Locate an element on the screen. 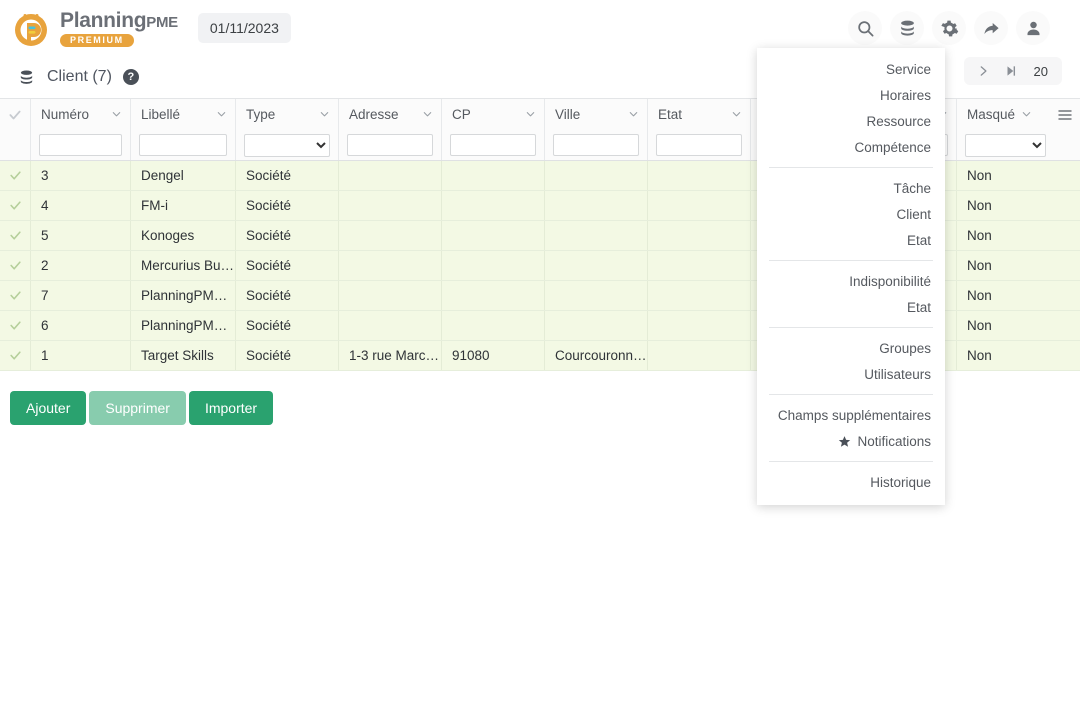  menu-item-indisponibilit: Indisponibilité is located at coordinates (851, 281).